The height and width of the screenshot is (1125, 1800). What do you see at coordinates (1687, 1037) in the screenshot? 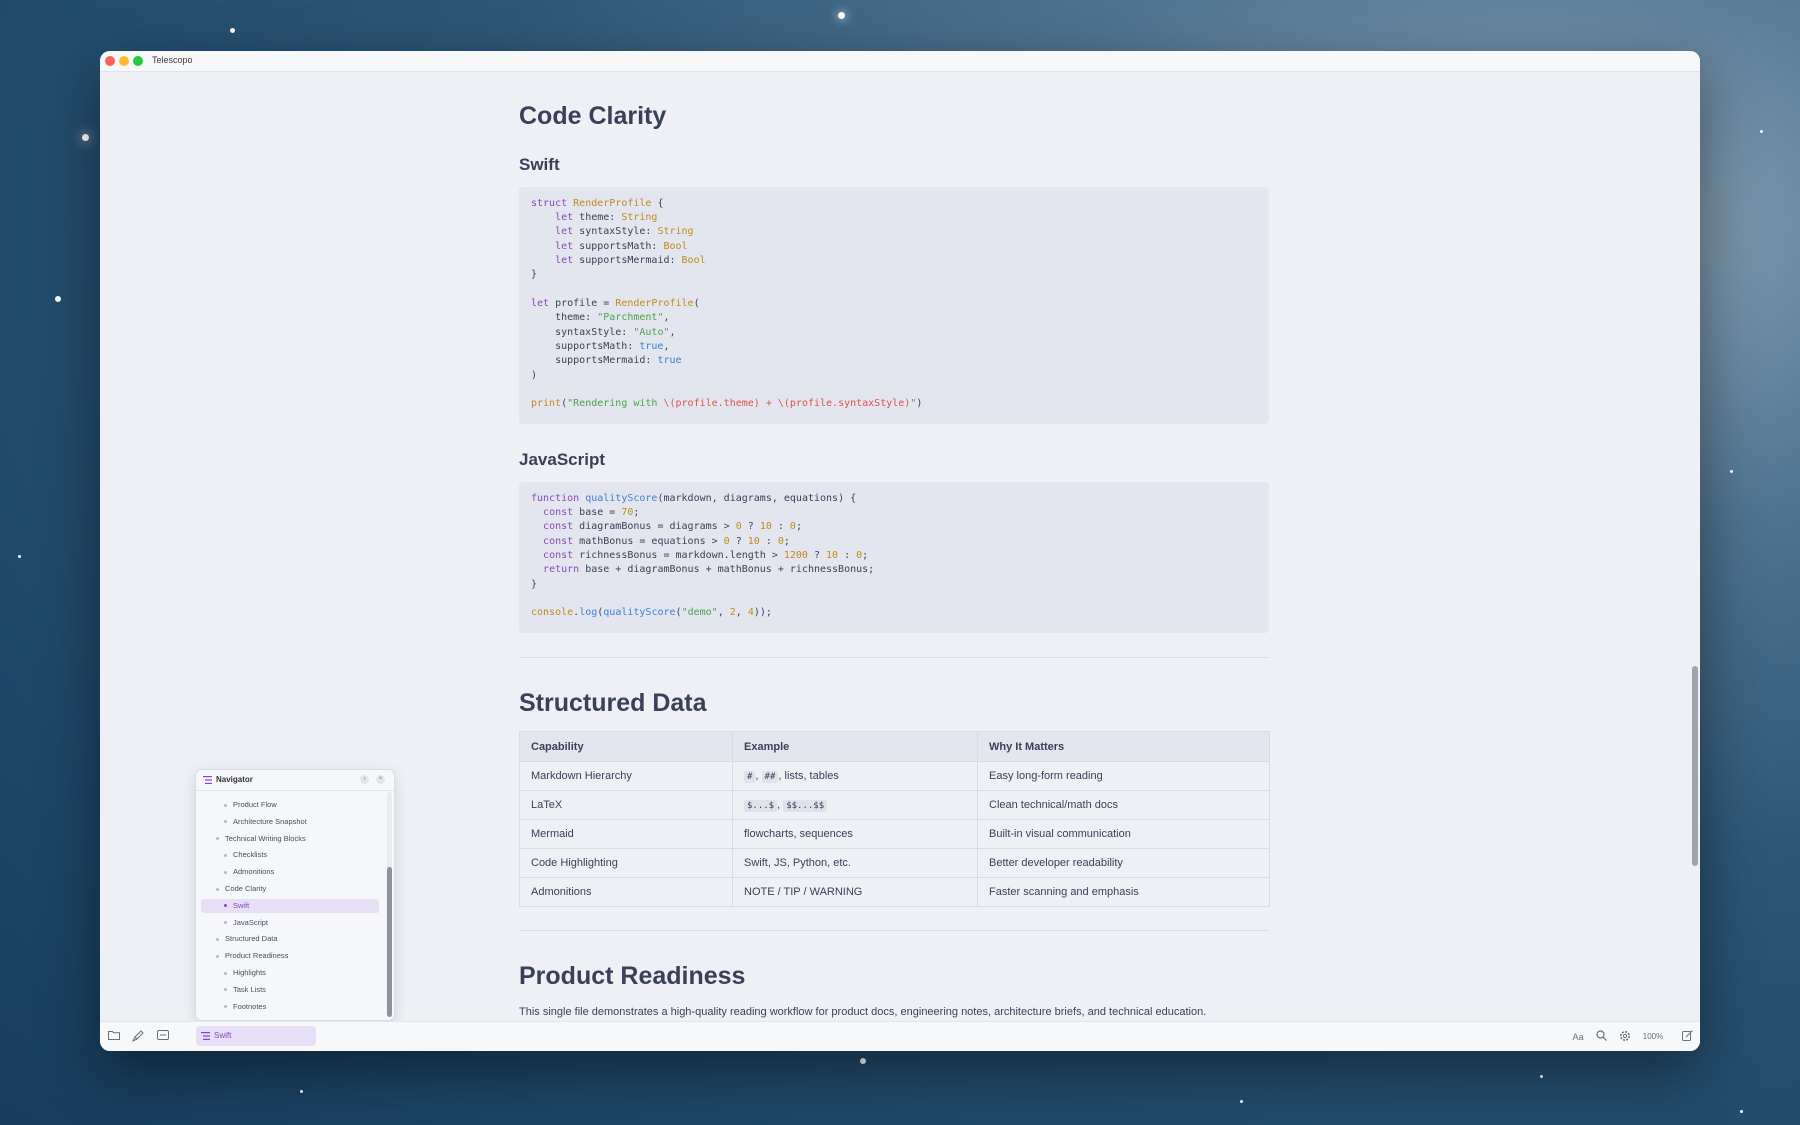
I see `edit-icon` at bounding box center [1687, 1037].